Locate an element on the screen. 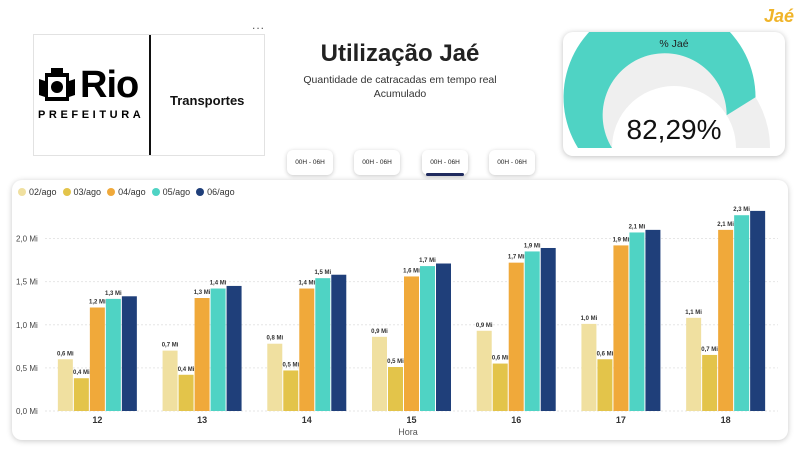 The width and height of the screenshot is (800, 449). subtitle-line-1: Quantidade de catracadas em tempo real is located at coordinates (400, 80).